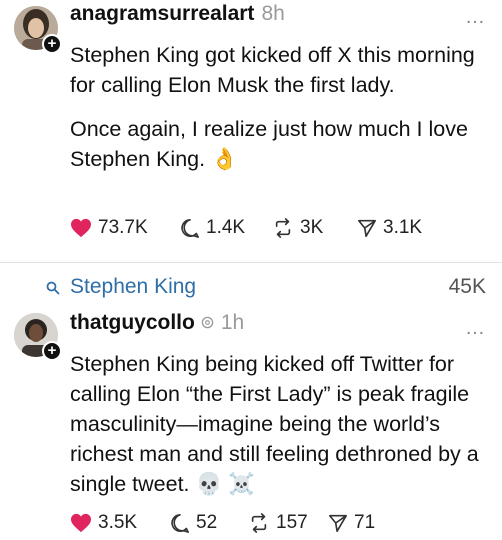  I want to click on threads-badge-icon, so click(207, 324).